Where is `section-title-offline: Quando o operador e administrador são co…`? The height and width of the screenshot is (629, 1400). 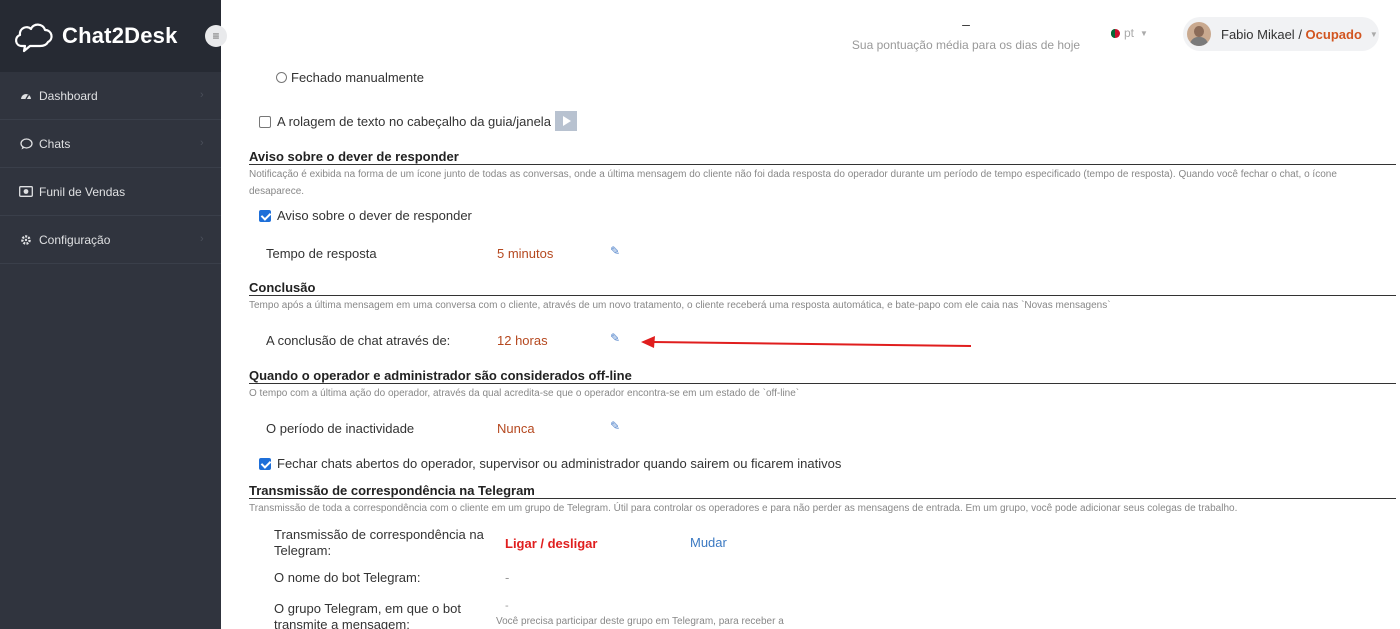 section-title-offline: Quando o operador e administrador são co… is located at coordinates (440, 375).